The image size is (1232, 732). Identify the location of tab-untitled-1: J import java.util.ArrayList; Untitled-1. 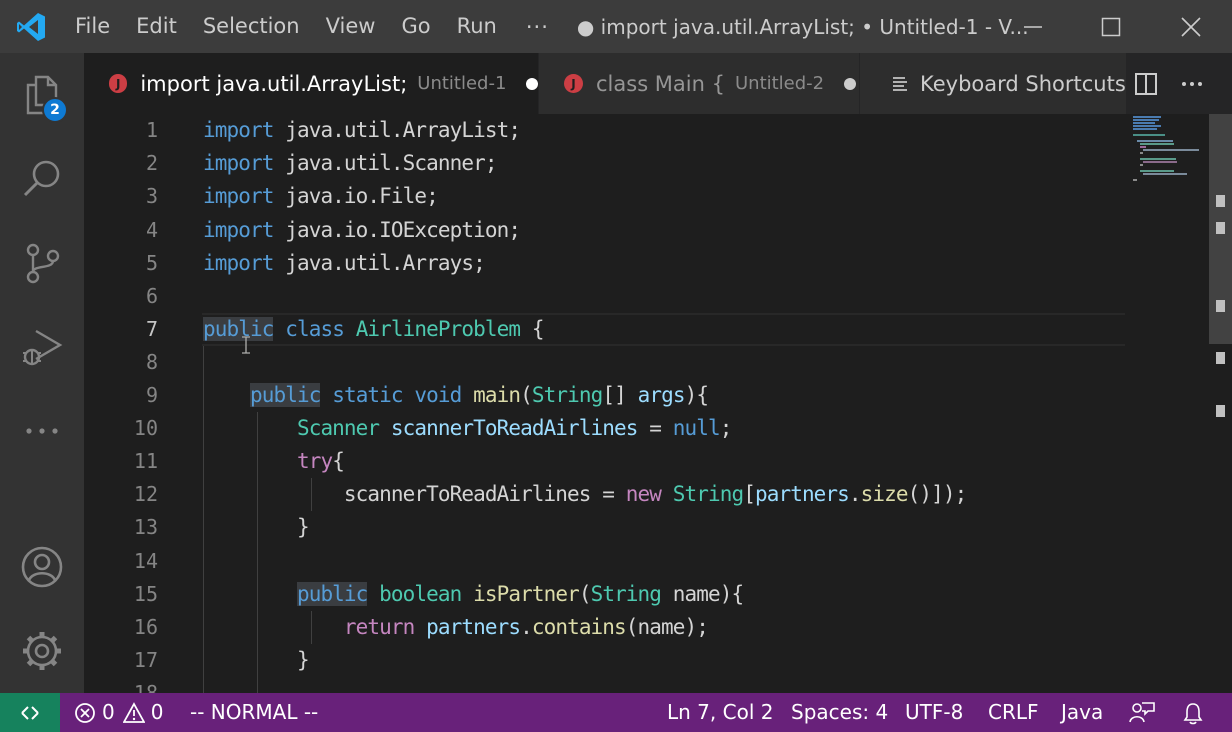
(311, 83).